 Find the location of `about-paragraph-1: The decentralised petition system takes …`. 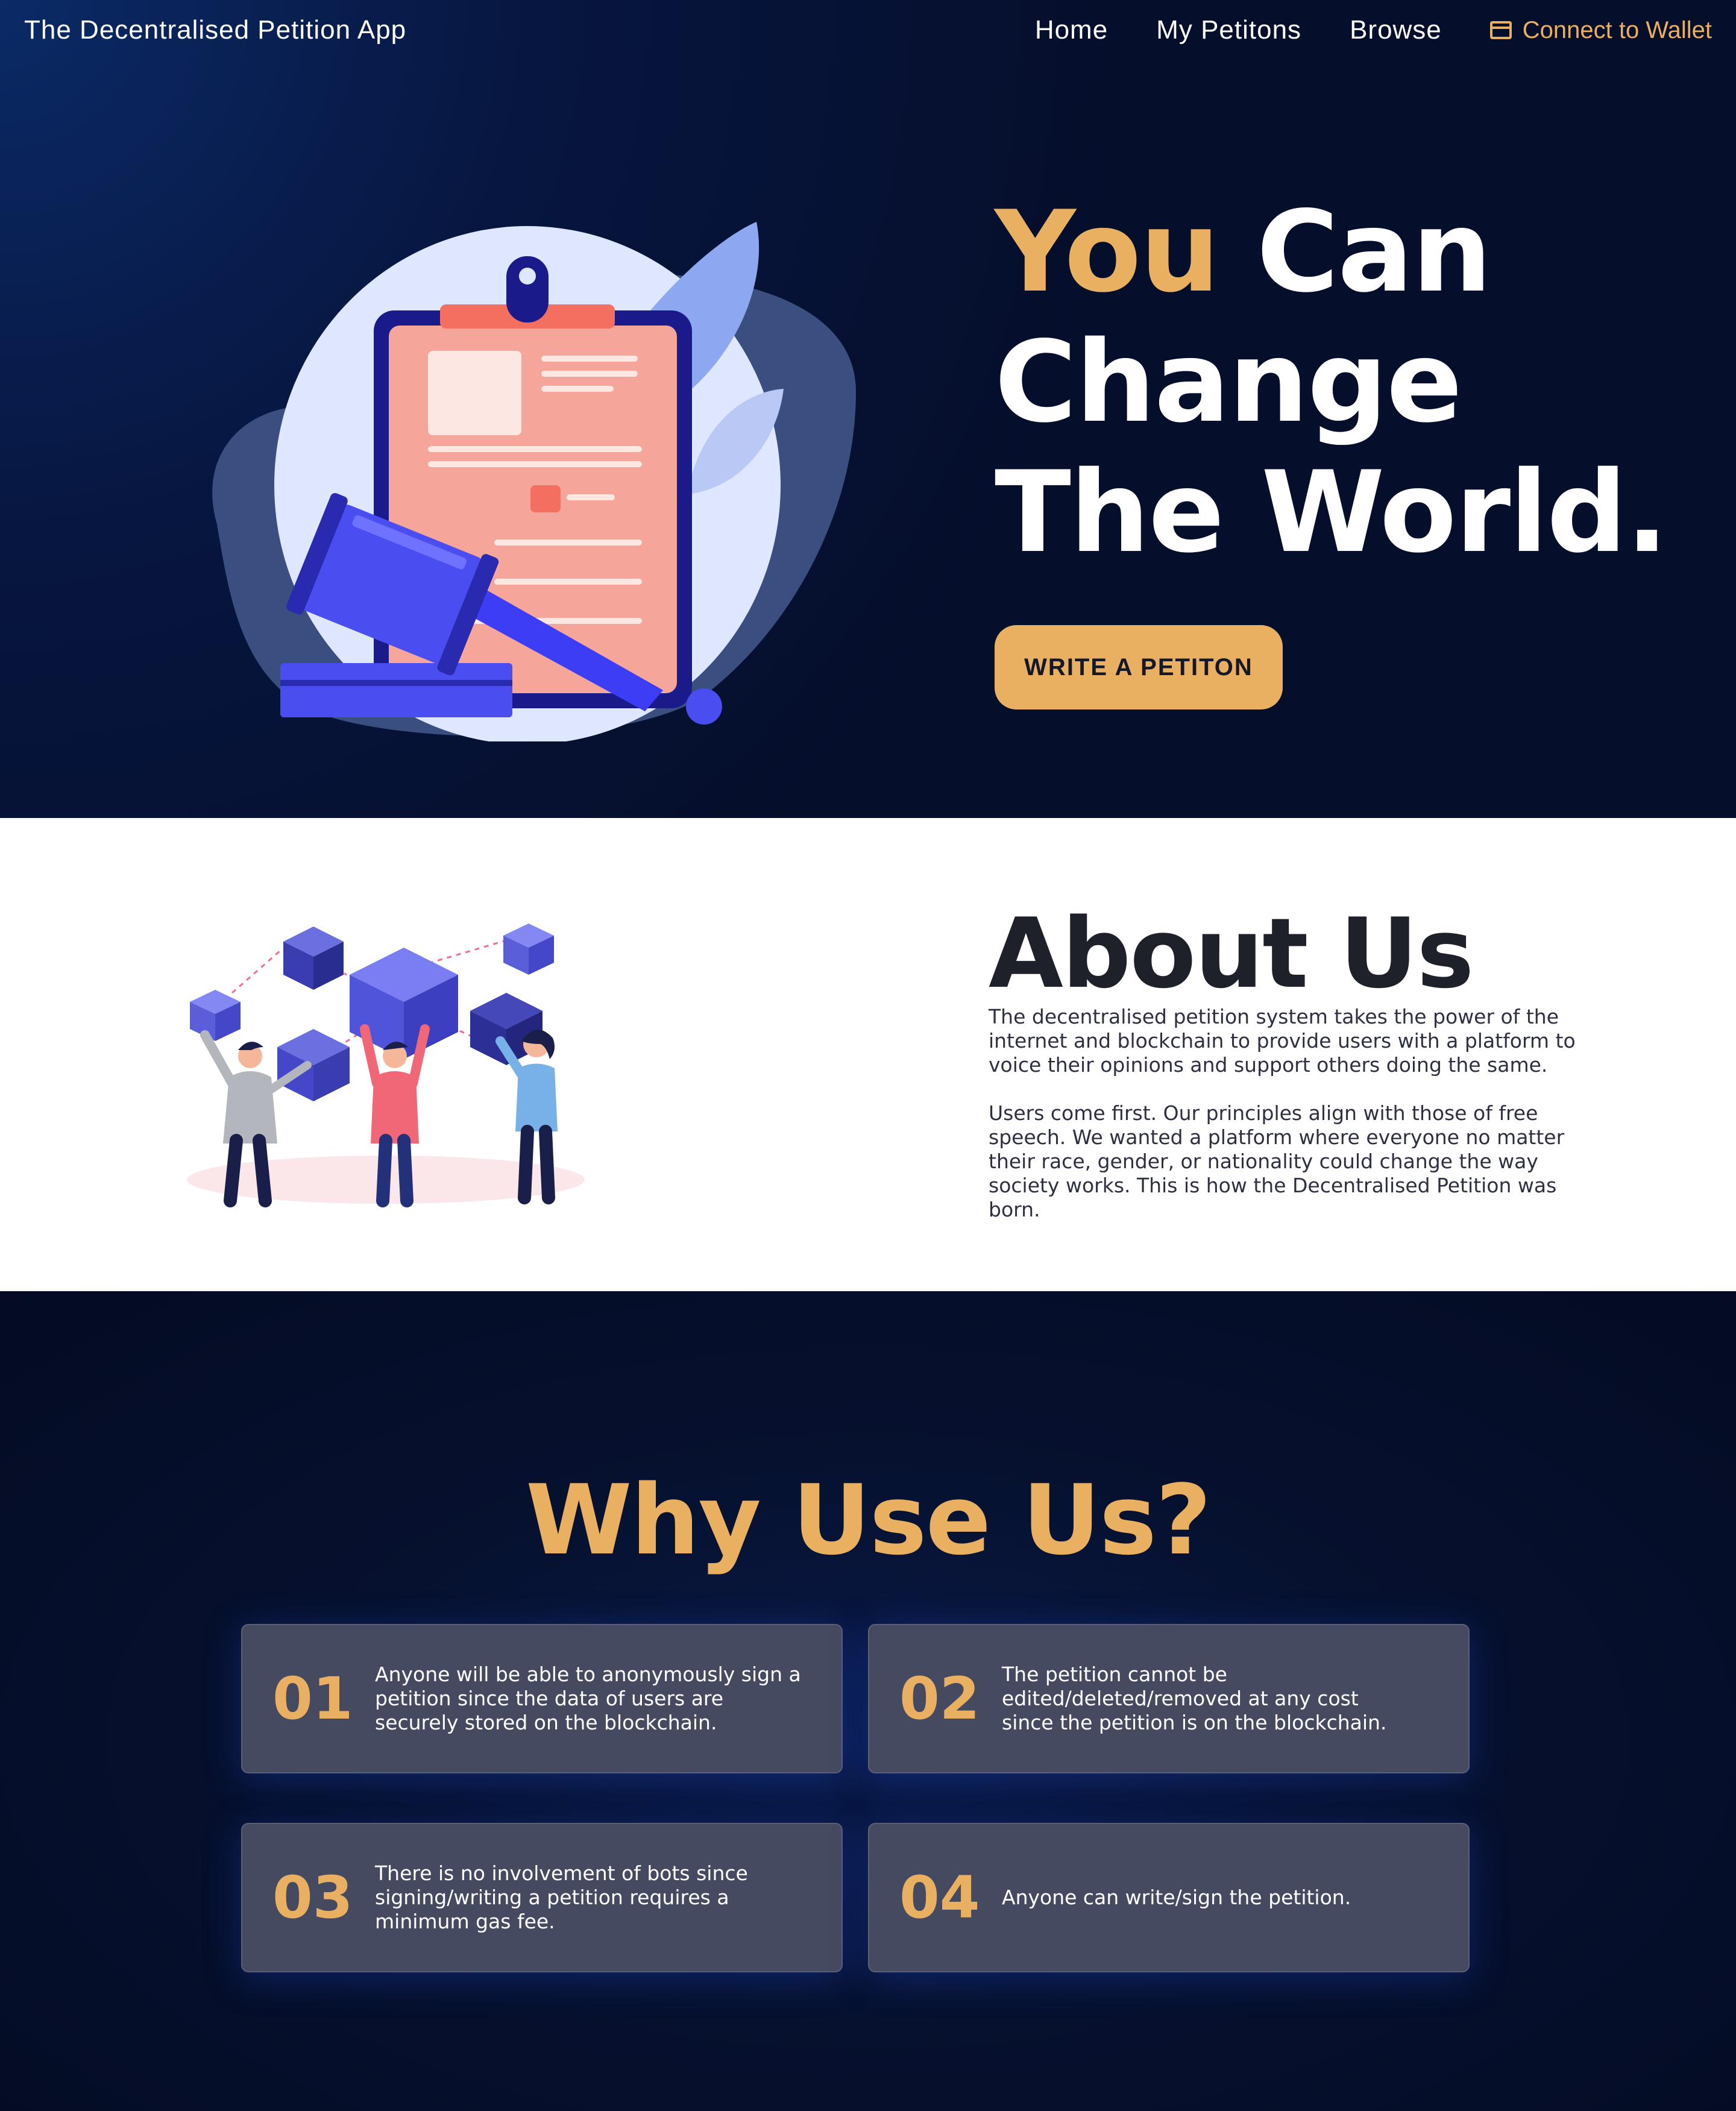

about-paragraph-1: The decentralised petition system takes … is located at coordinates (1282, 1041).